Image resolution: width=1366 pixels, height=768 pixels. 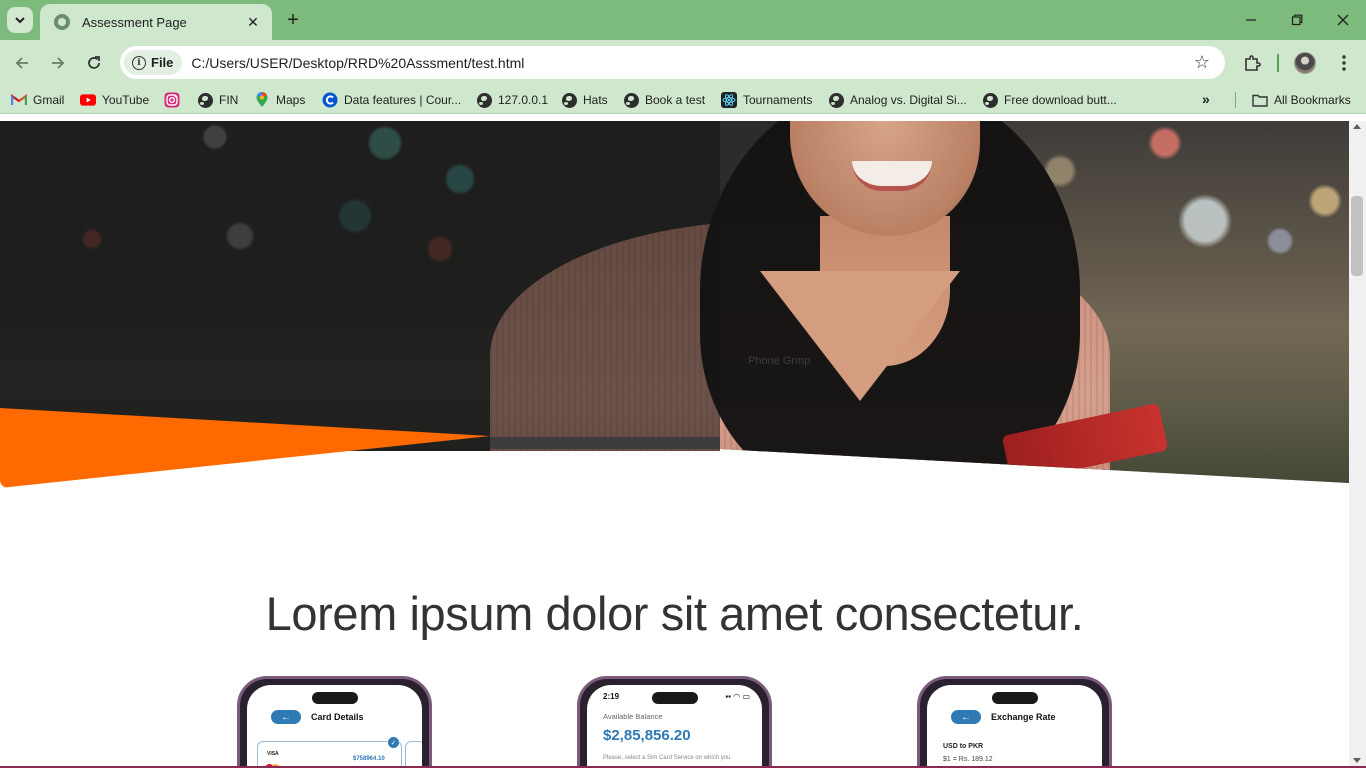 I want to click on chevron-down-icon, so click(x=20, y=20).